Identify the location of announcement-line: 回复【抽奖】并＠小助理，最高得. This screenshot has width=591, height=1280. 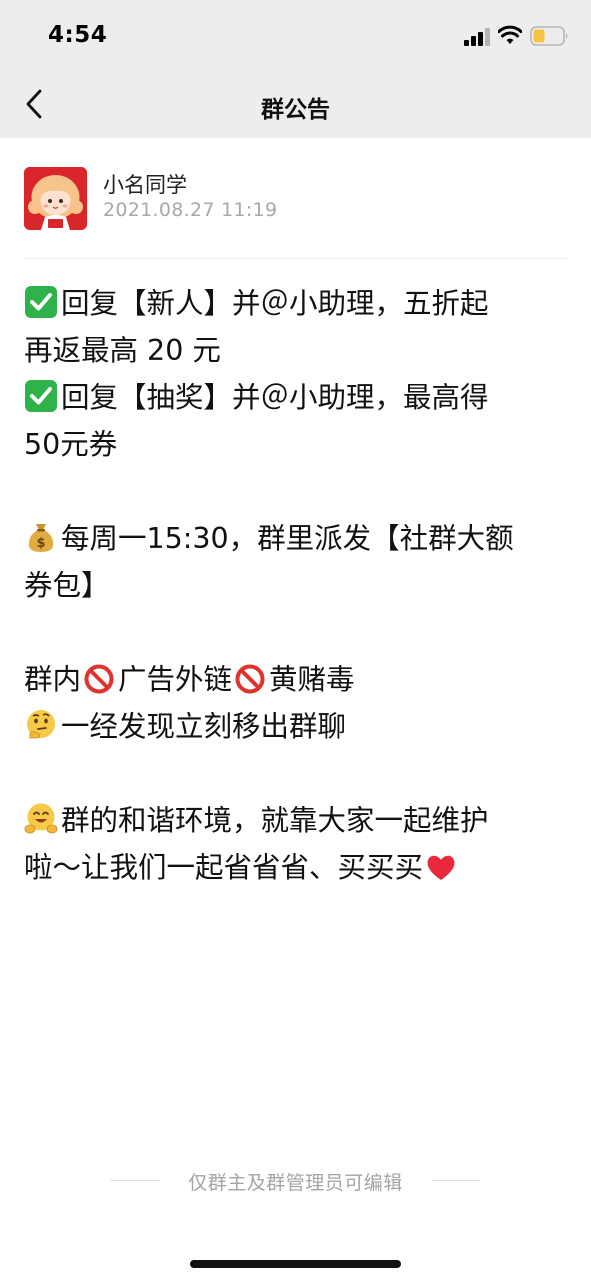
(296, 397).